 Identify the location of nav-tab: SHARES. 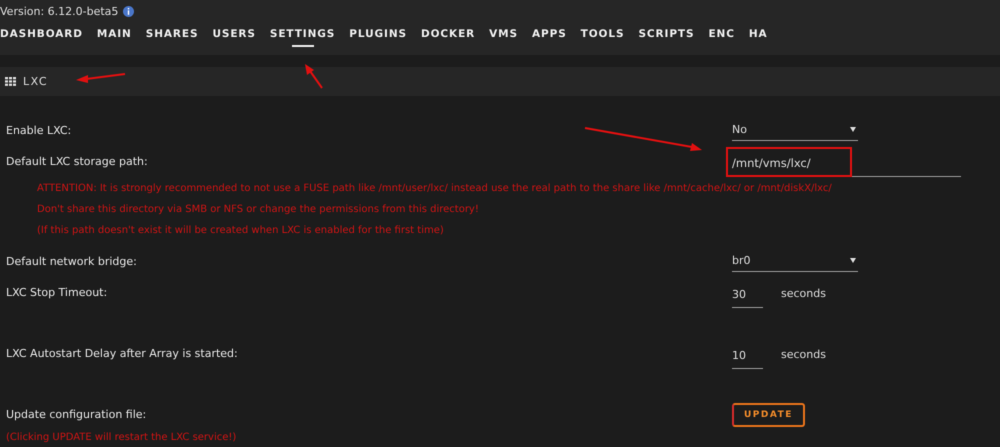
(172, 38).